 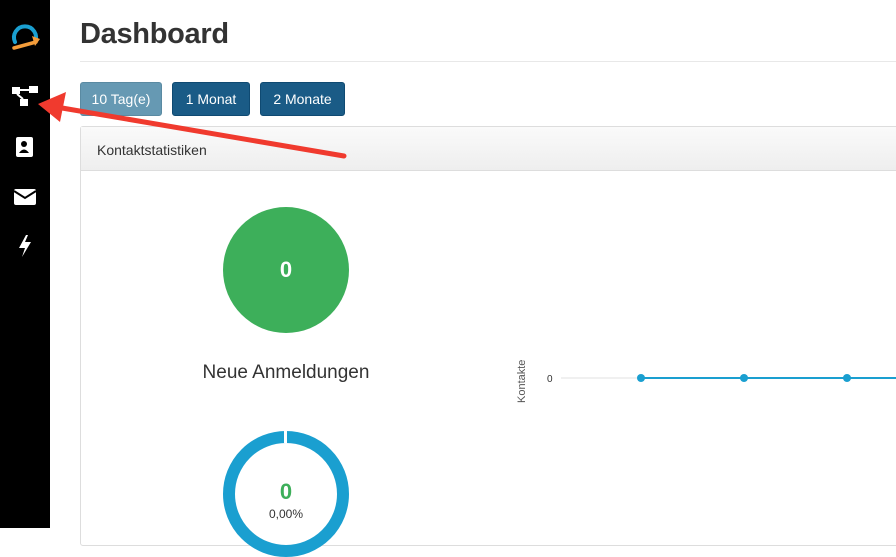 I want to click on new-signups-value: 0, so click(x=286, y=269).